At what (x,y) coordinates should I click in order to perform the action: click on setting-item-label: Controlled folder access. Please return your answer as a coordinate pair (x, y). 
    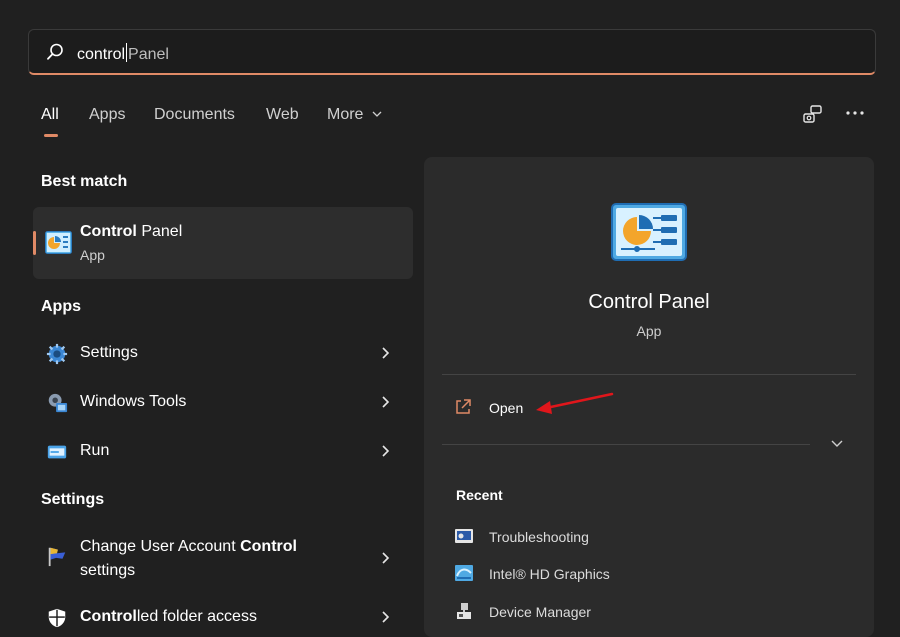
    Looking at the image, I should click on (168, 617).